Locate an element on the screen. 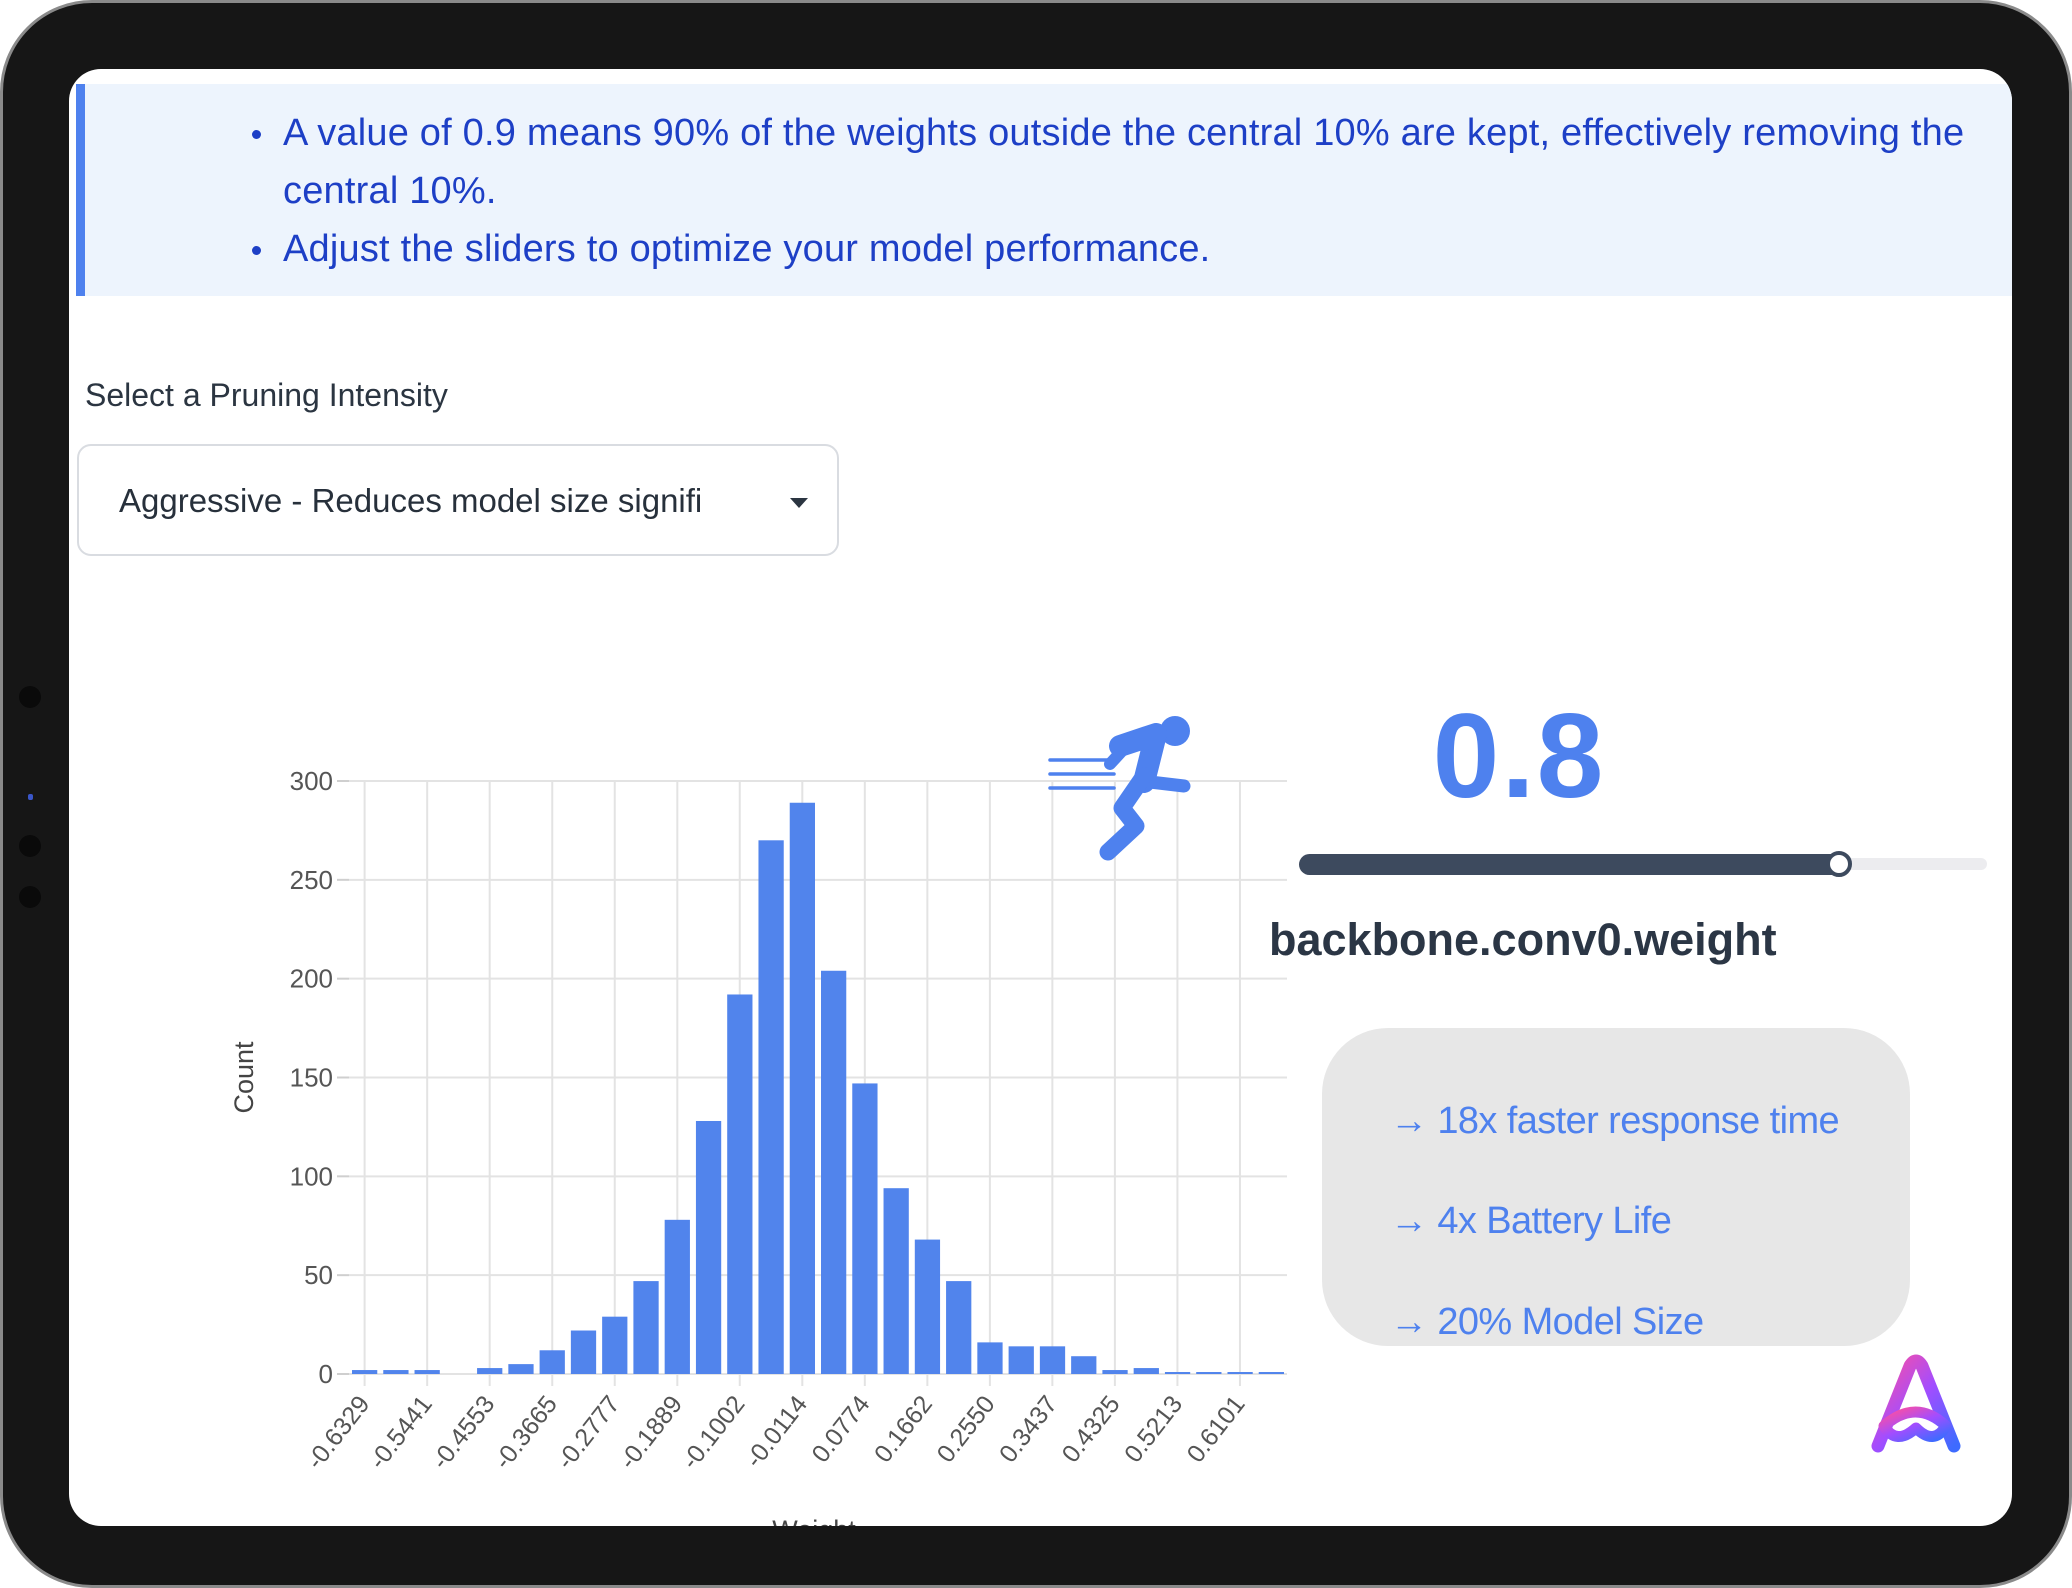 Image resolution: width=2072 pixels, height=1588 pixels. y-tick-label: 0 is located at coordinates (326, 1374).